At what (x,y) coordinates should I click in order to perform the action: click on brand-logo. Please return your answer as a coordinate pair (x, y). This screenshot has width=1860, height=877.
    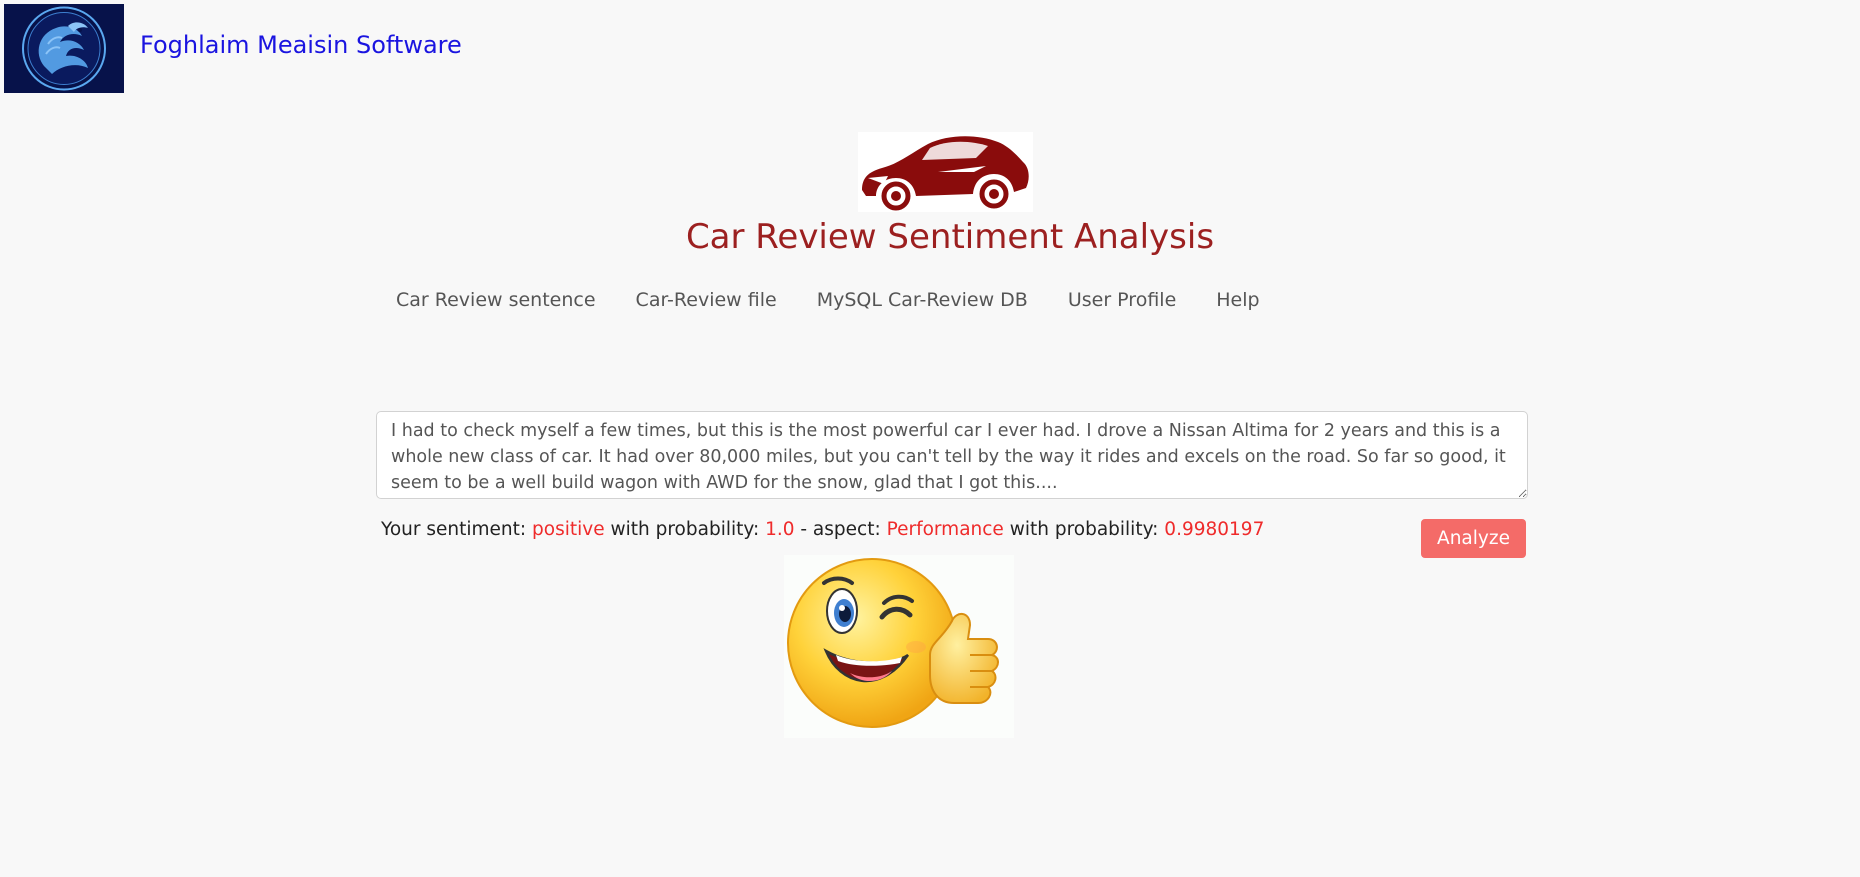
    Looking at the image, I should click on (64, 48).